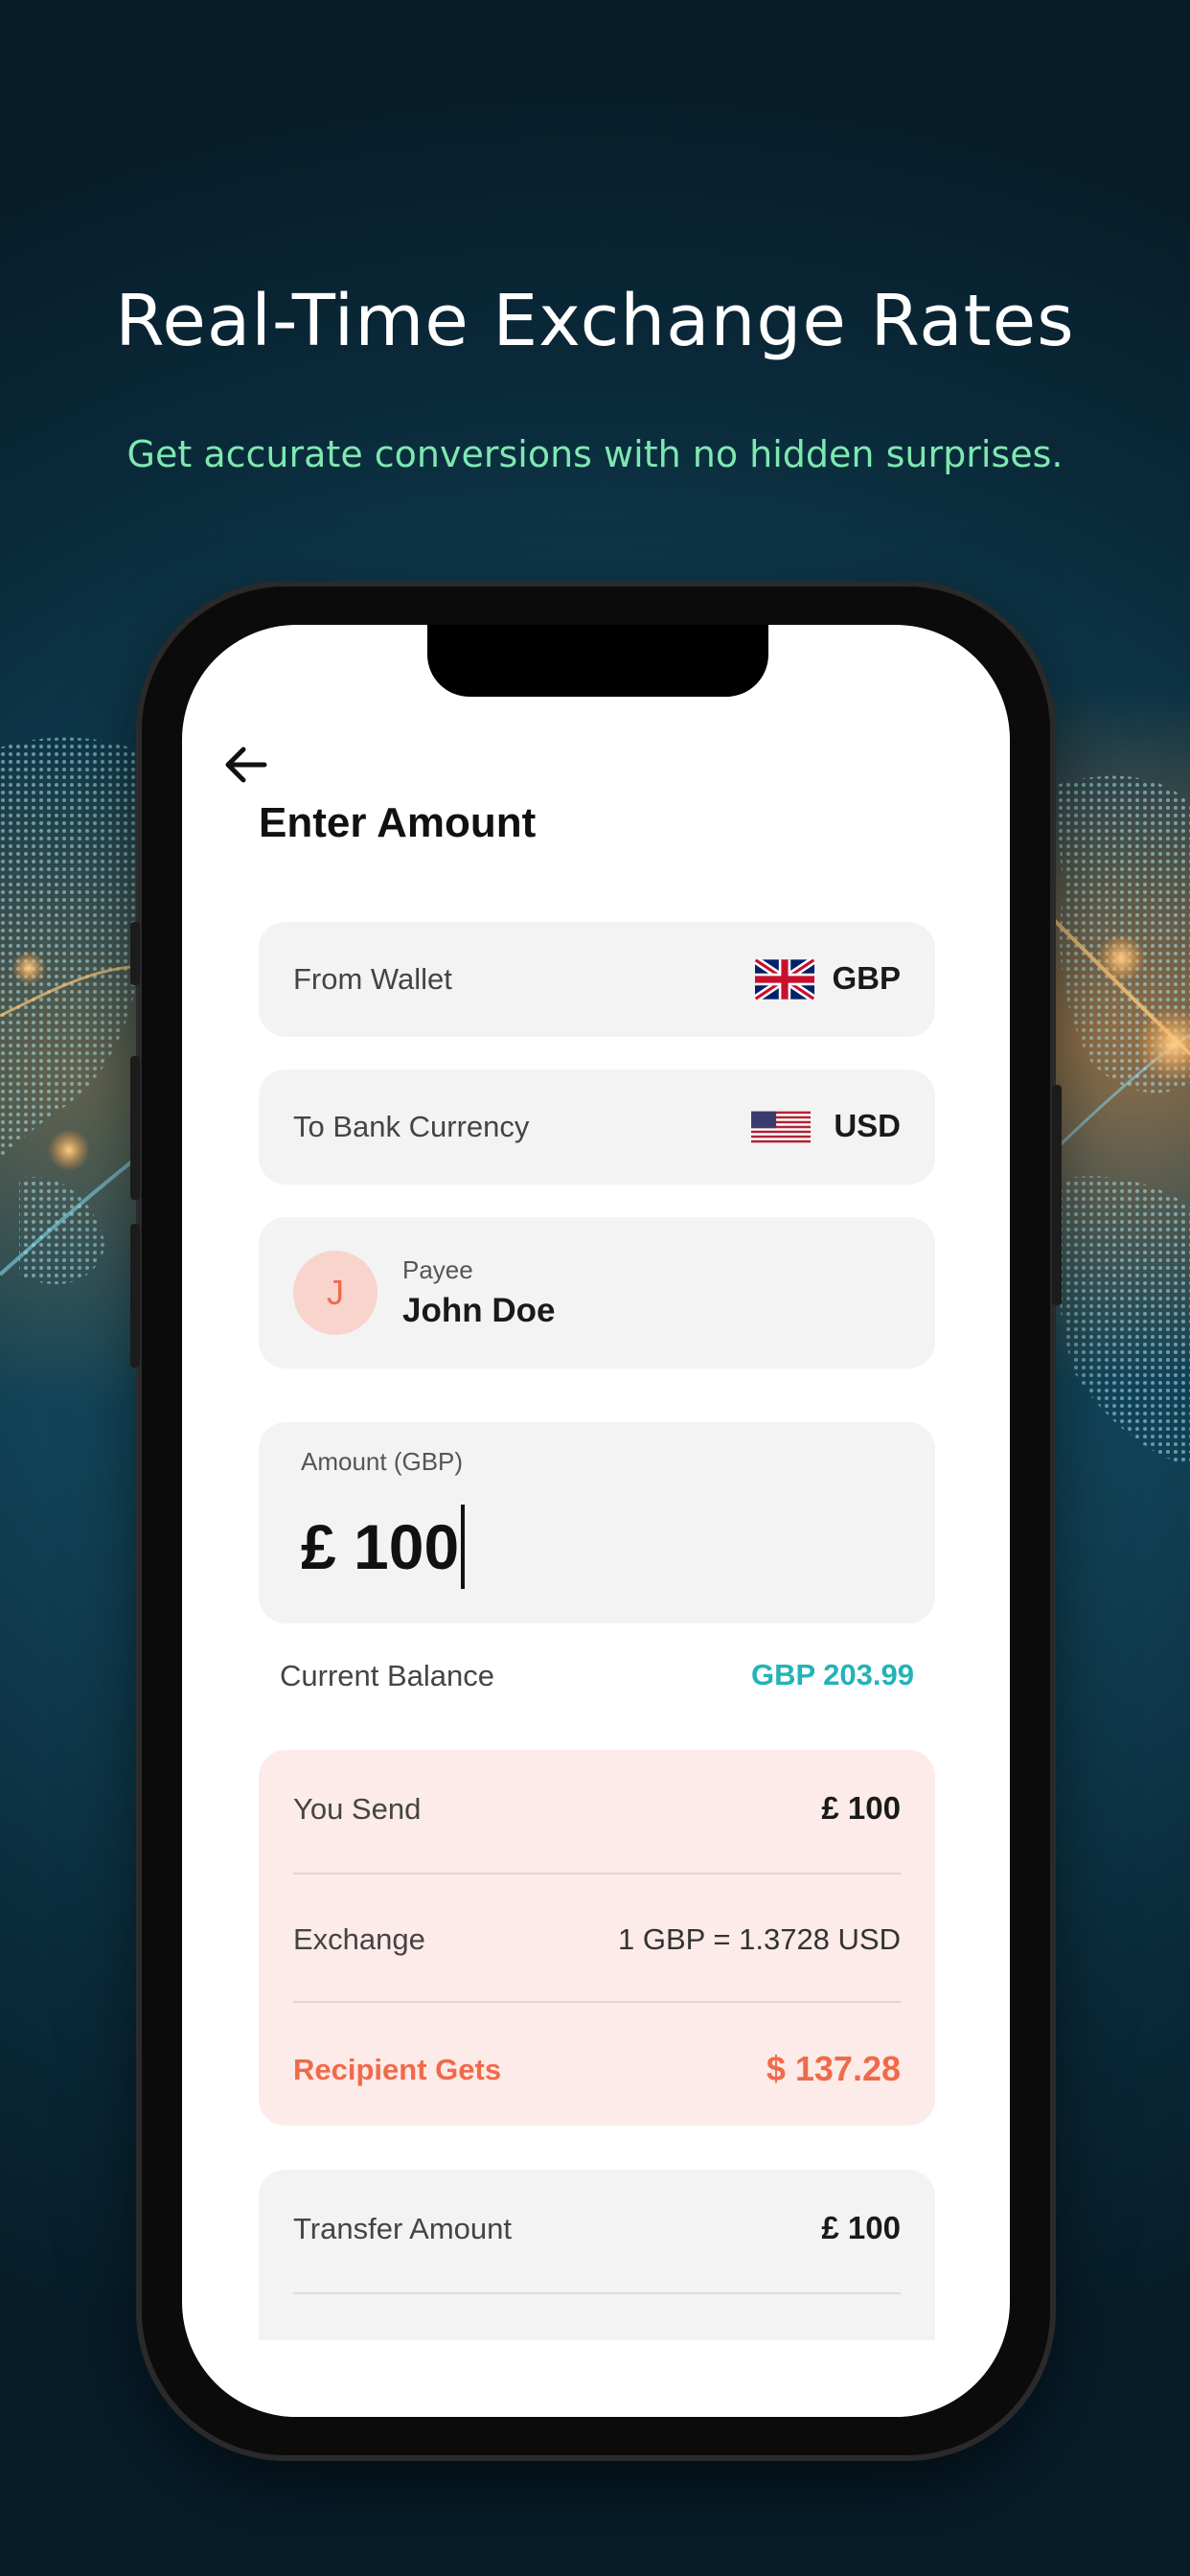  I want to click on transfer-divider, so click(597, 2293).